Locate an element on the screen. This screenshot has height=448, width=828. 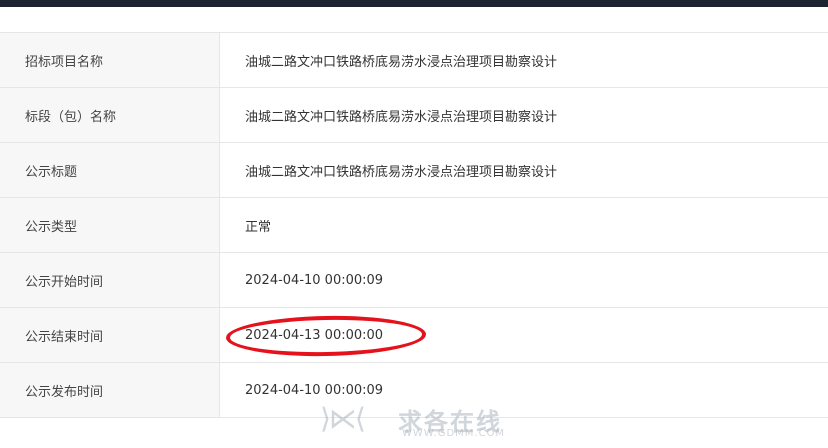
value-publish-time: 2024-04-10 00:00:09 is located at coordinates (314, 390).